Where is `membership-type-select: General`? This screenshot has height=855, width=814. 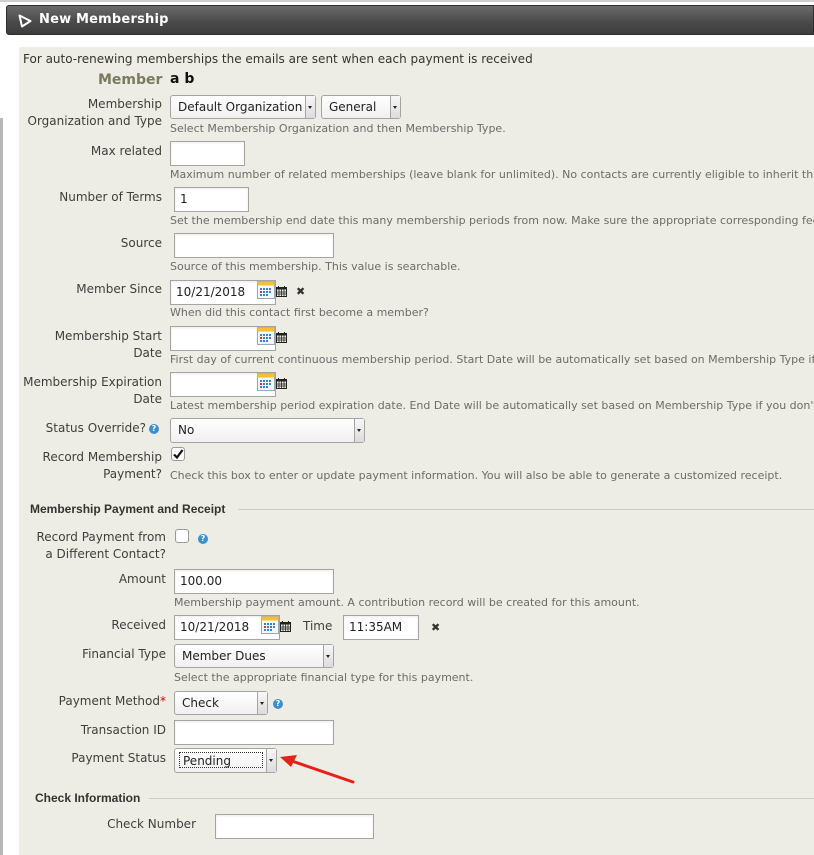 membership-type-select: General is located at coordinates (361, 107).